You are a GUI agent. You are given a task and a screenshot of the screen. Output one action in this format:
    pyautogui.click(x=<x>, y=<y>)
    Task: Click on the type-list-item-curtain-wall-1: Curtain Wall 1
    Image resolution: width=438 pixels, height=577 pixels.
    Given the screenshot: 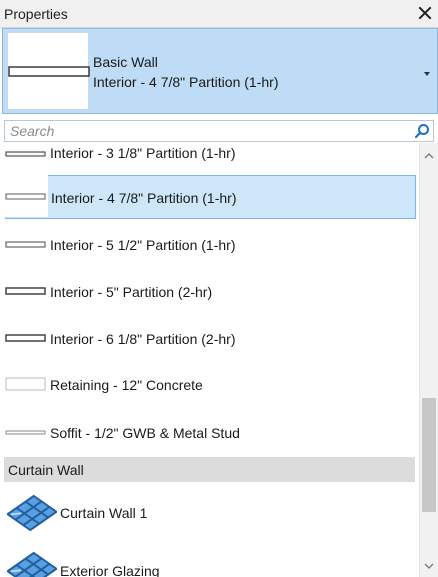 What is the action you would take?
    pyautogui.click(x=210, y=513)
    